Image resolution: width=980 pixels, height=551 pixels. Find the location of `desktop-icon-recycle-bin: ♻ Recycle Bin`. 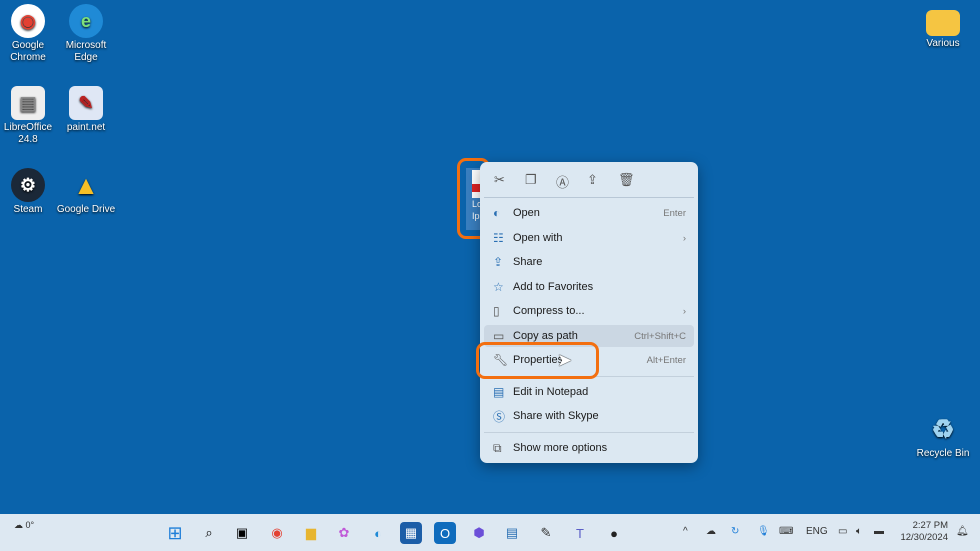

desktop-icon-recycle-bin: ♻ Recycle Bin is located at coordinates (943, 436).